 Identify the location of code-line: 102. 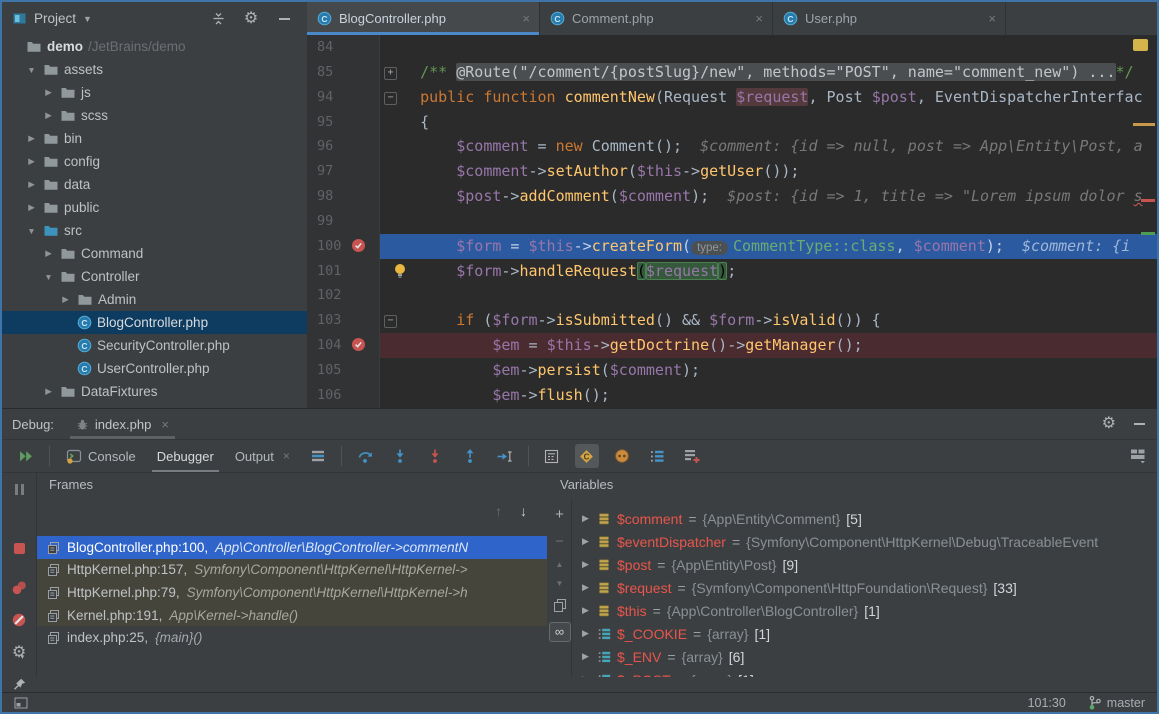
(732, 296).